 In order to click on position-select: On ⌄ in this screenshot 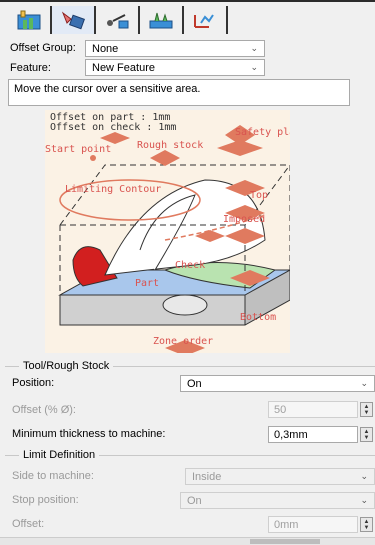, I will do `click(277, 383)`.